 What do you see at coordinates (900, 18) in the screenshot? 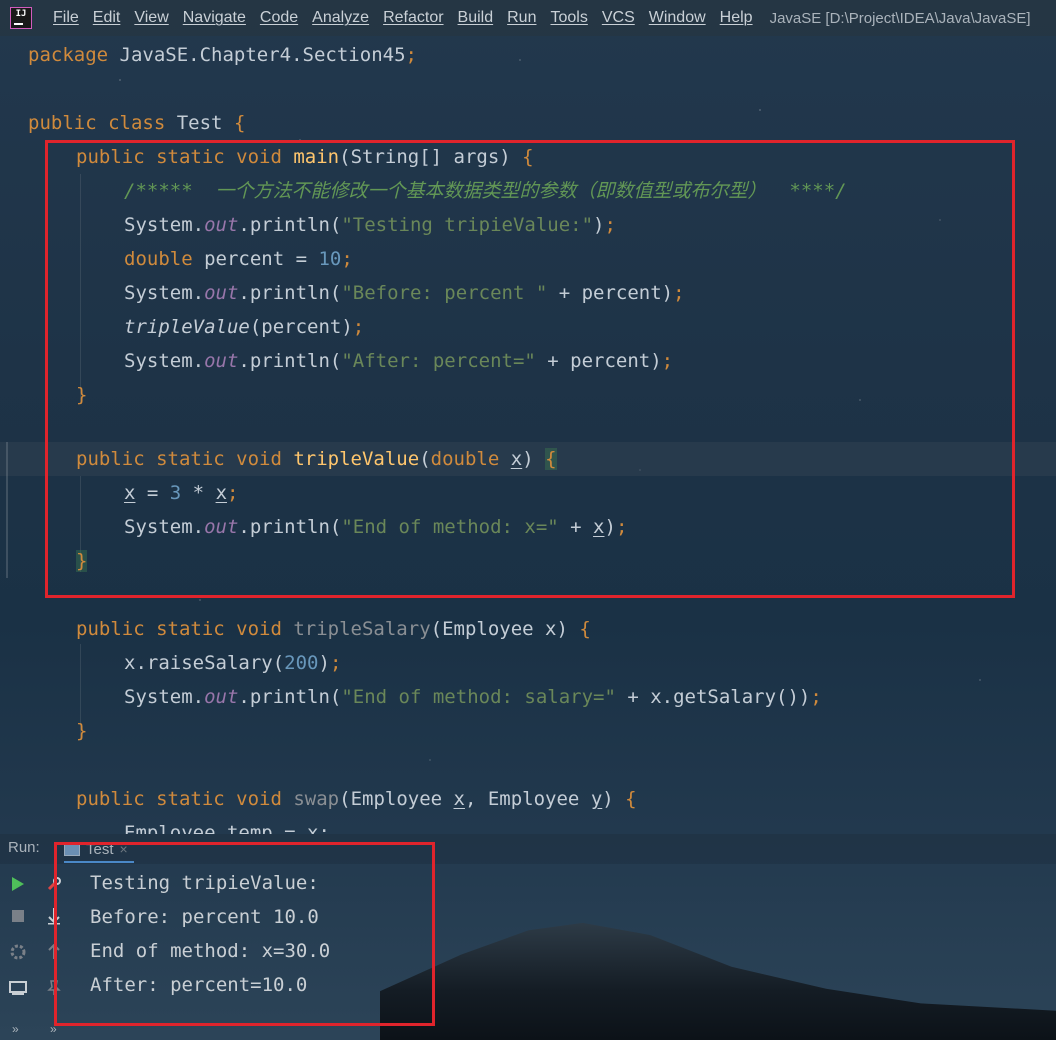
I see `window-title: JavaSE [D:\Project\IDEA\Java\JavaSE]` at bounding box center [900, 18].